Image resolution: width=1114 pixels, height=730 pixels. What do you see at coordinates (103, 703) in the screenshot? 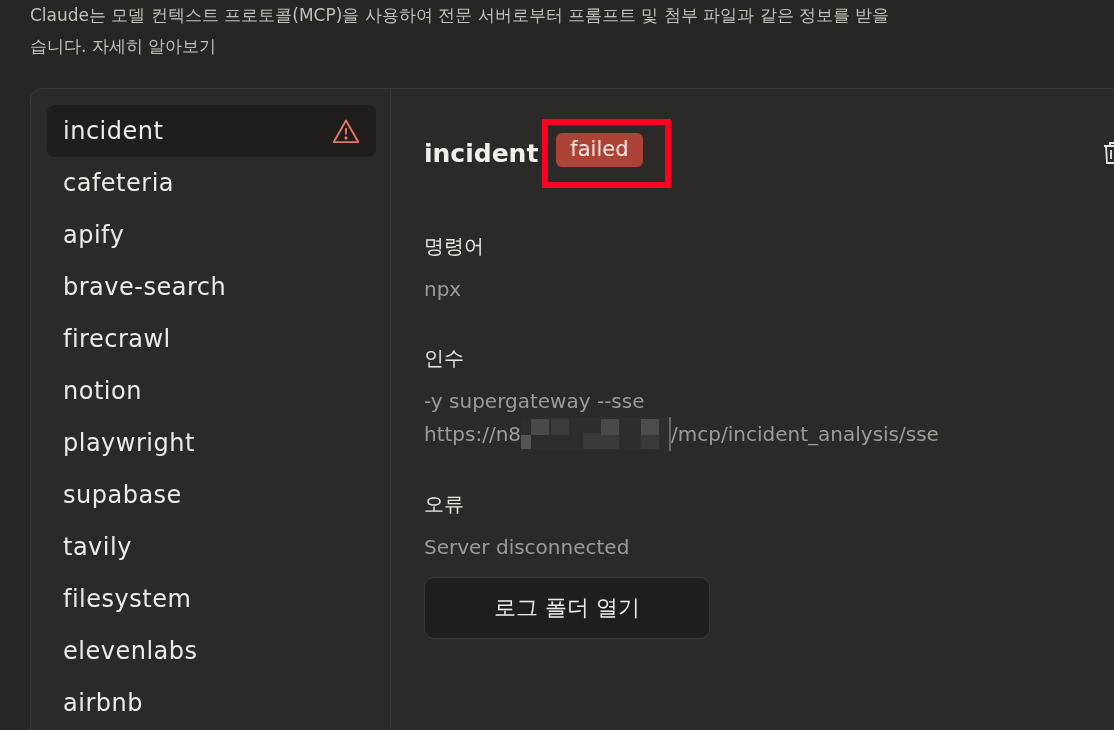
I see `server-name: airbnb` at bounding box center [103, 703].